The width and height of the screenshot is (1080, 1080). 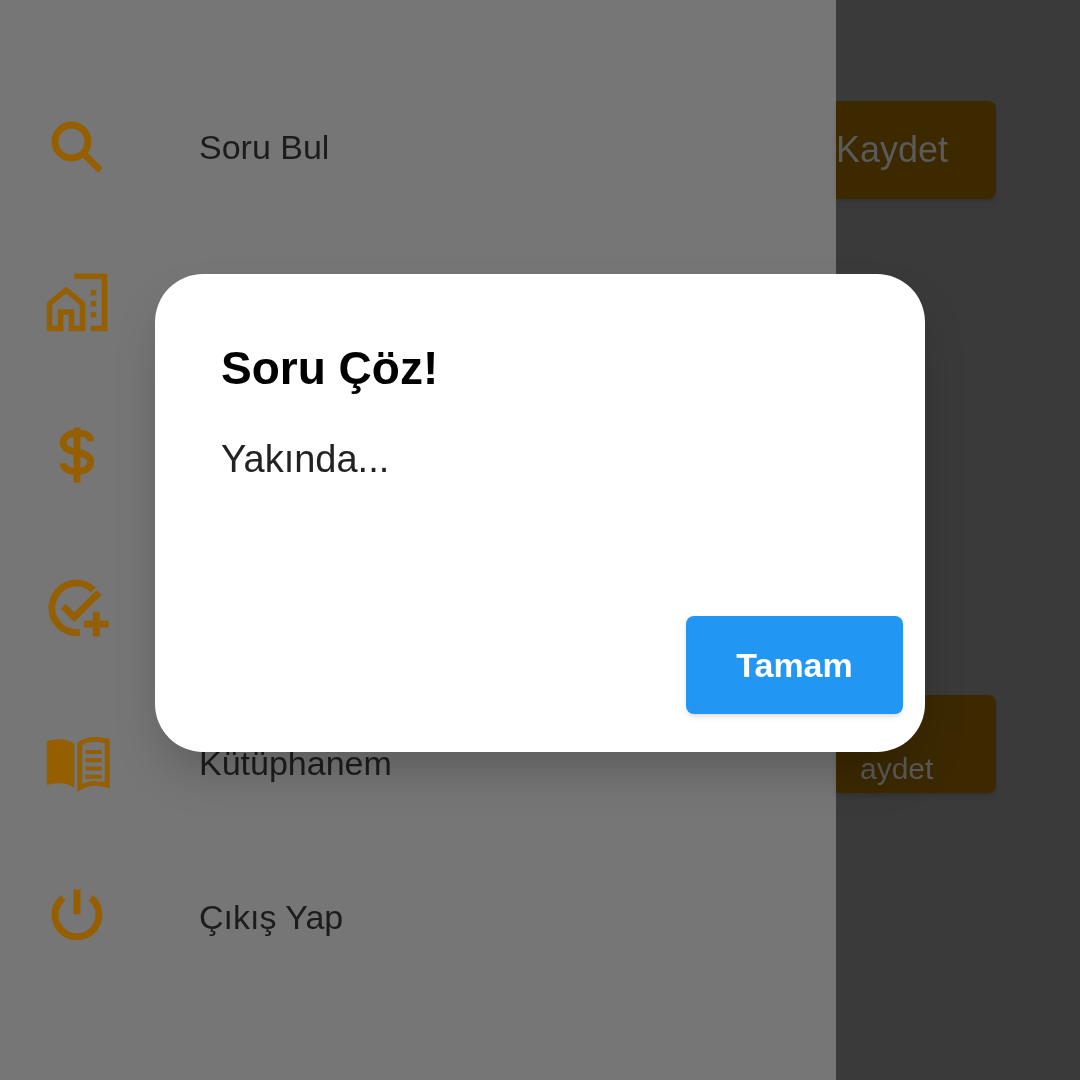 I want to click on dialog-title: Soru Çöz!, so click(x=330, y=368).